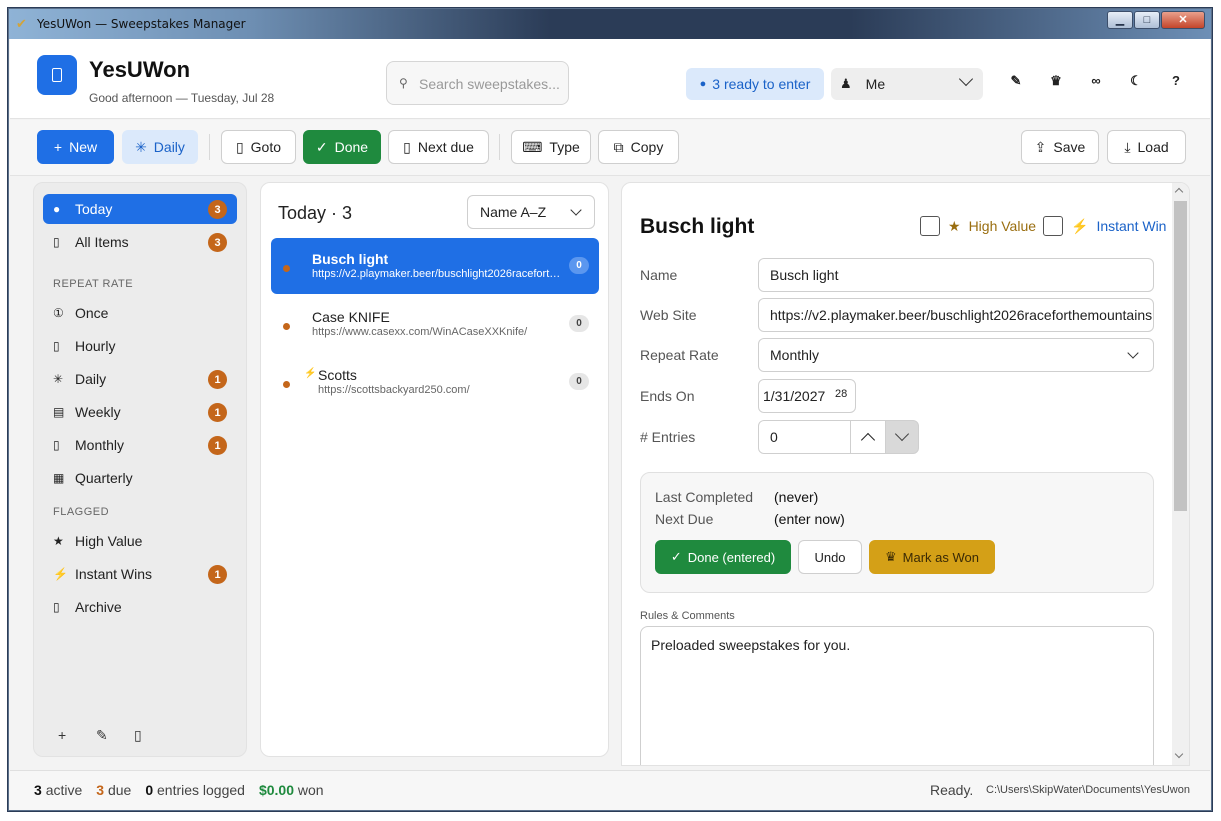 This screenshot has height=821, width=1221. I want to click on sidebar-item-weekly: ▤ Weekly 1, so click(140, 412).